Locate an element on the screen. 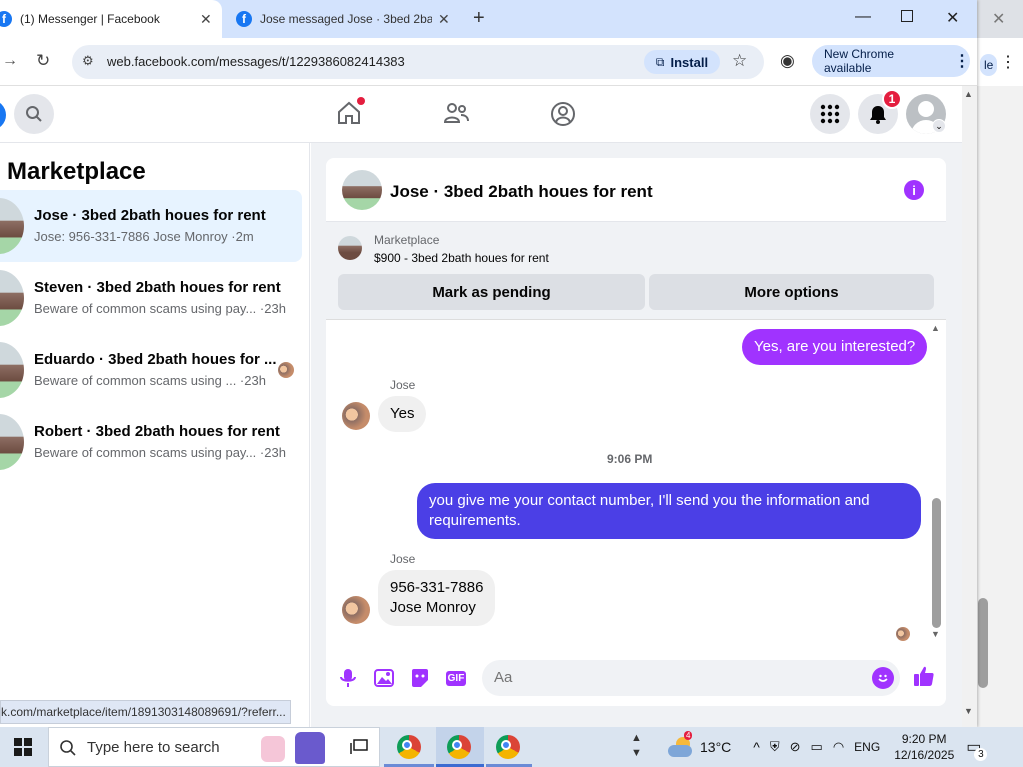  notification-center-icon: ▭ 3 is located at coordinates (977, 749).